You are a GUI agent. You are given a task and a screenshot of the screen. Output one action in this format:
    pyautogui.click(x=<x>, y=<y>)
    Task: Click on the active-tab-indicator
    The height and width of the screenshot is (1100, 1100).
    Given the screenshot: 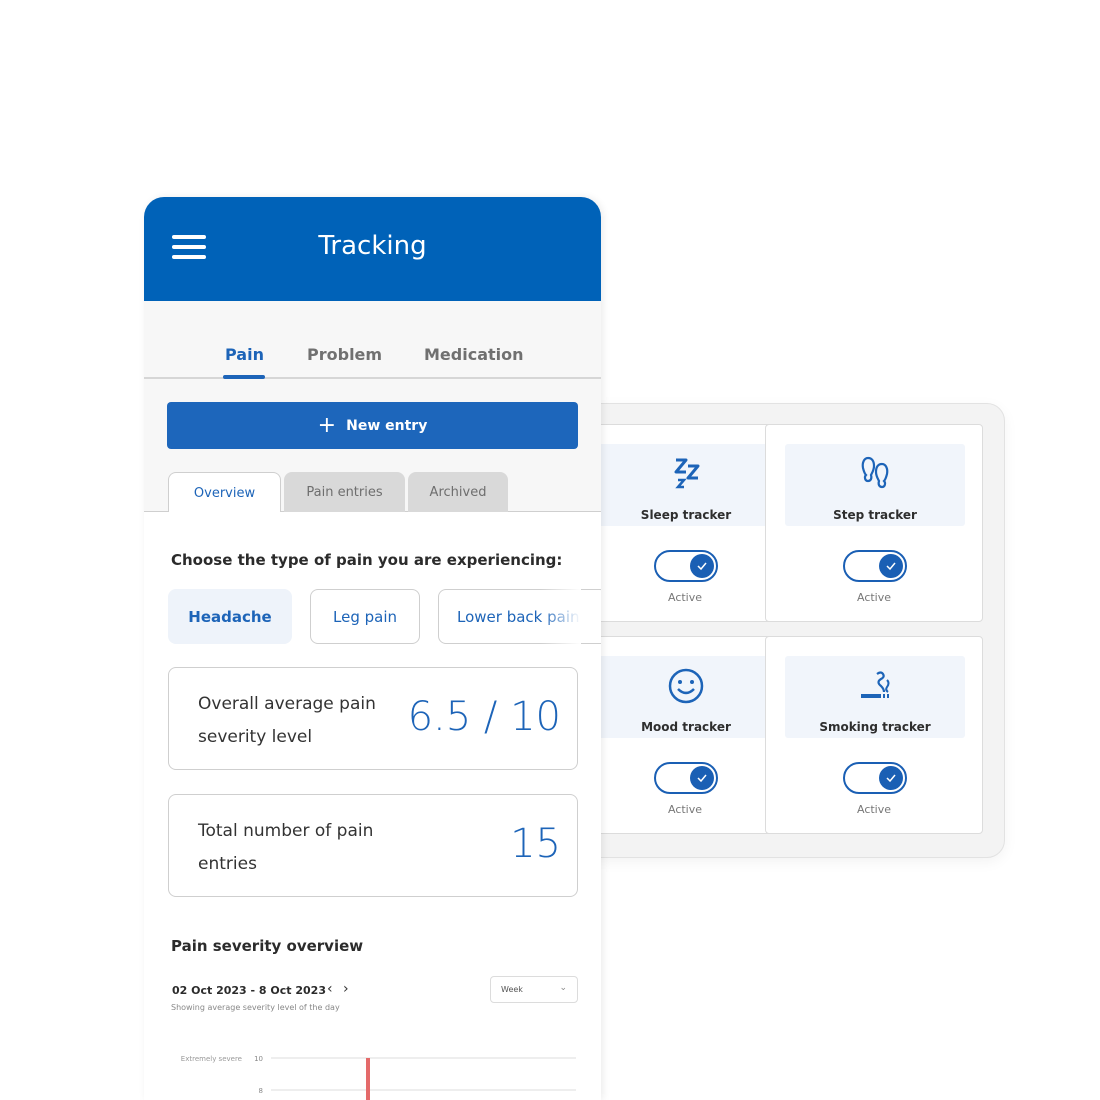 What is the action you would take?
    pyautogui.click(x=244, y=377)
    